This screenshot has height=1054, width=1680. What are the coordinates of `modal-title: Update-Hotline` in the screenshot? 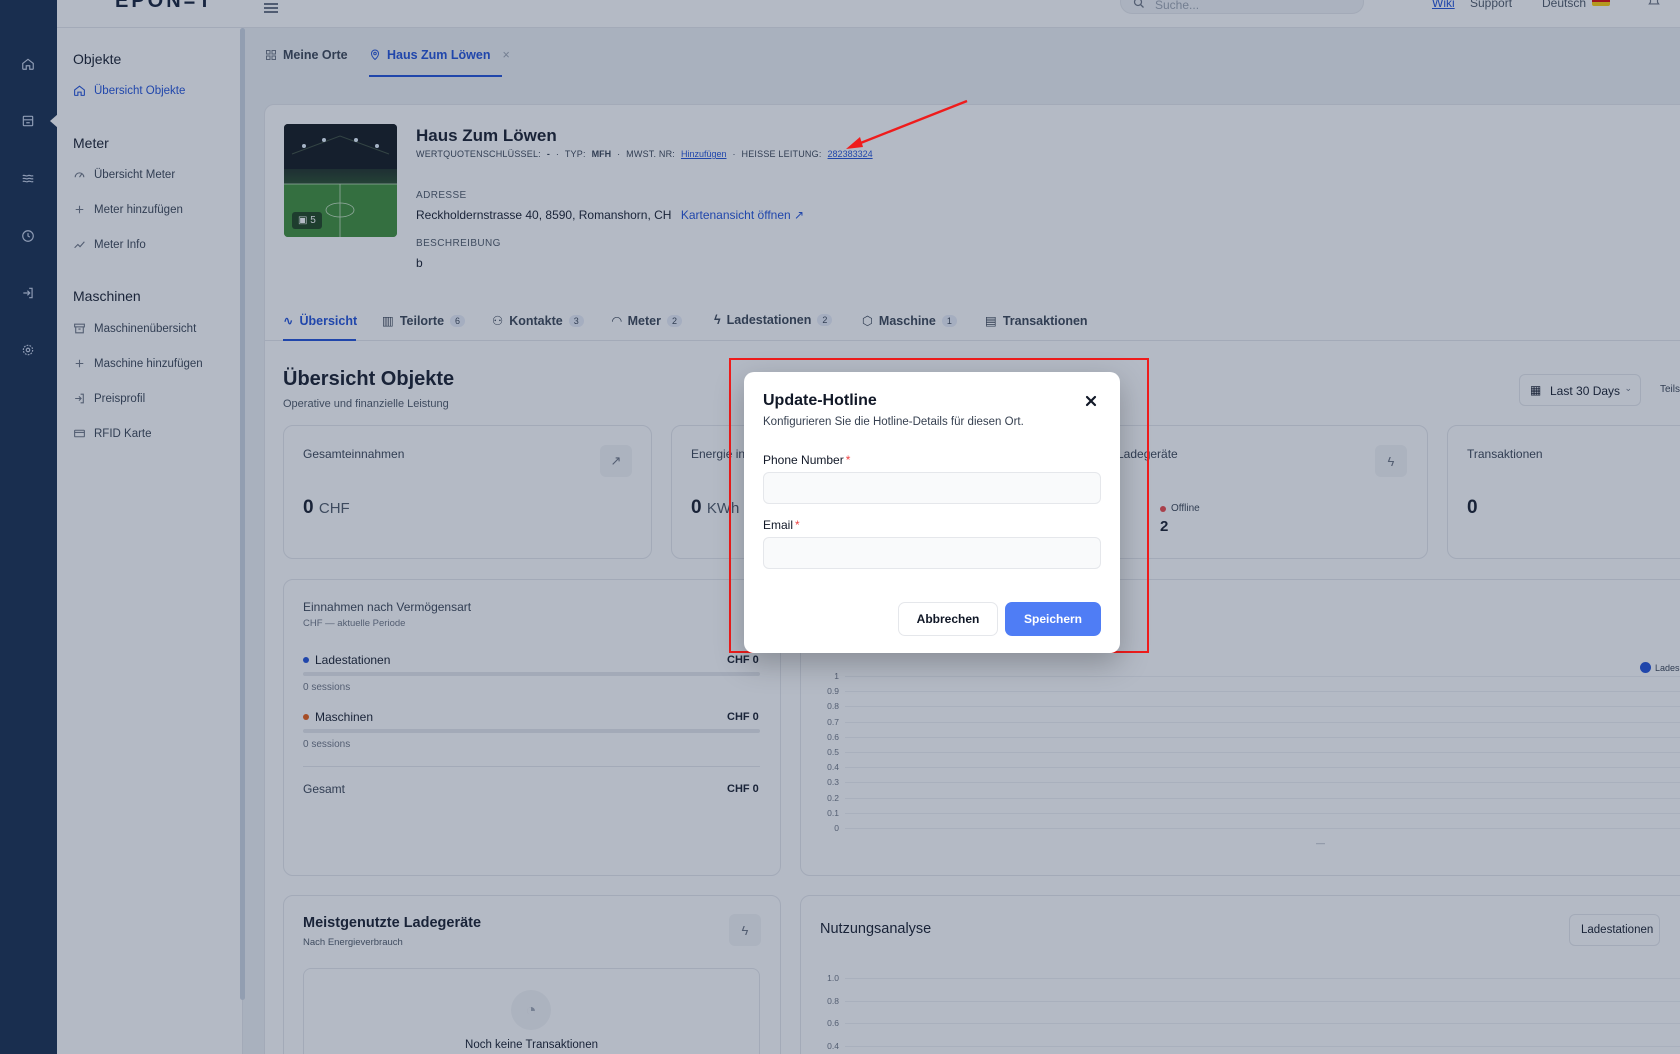 It's located at (820, 400).